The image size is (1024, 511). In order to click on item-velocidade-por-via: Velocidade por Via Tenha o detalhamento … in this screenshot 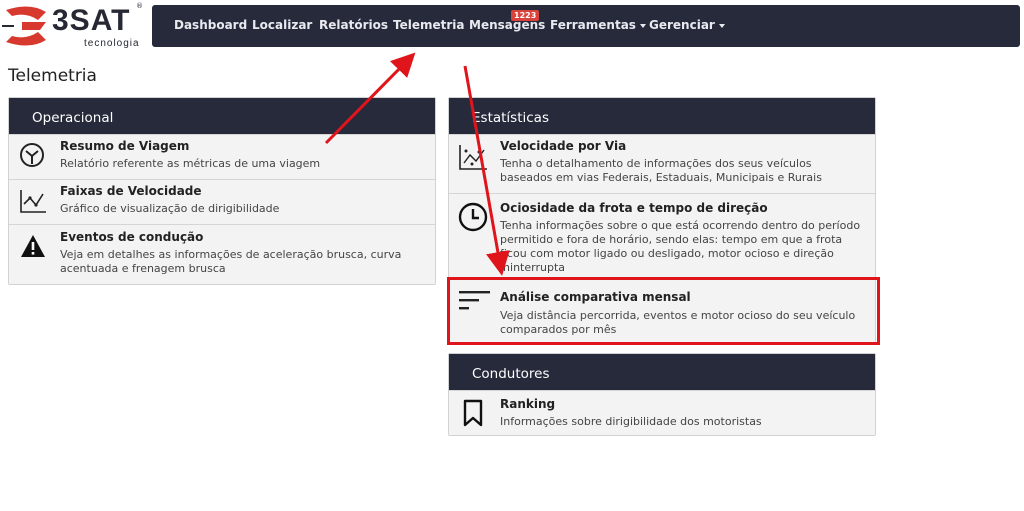, I will do `click(662, 163)`.